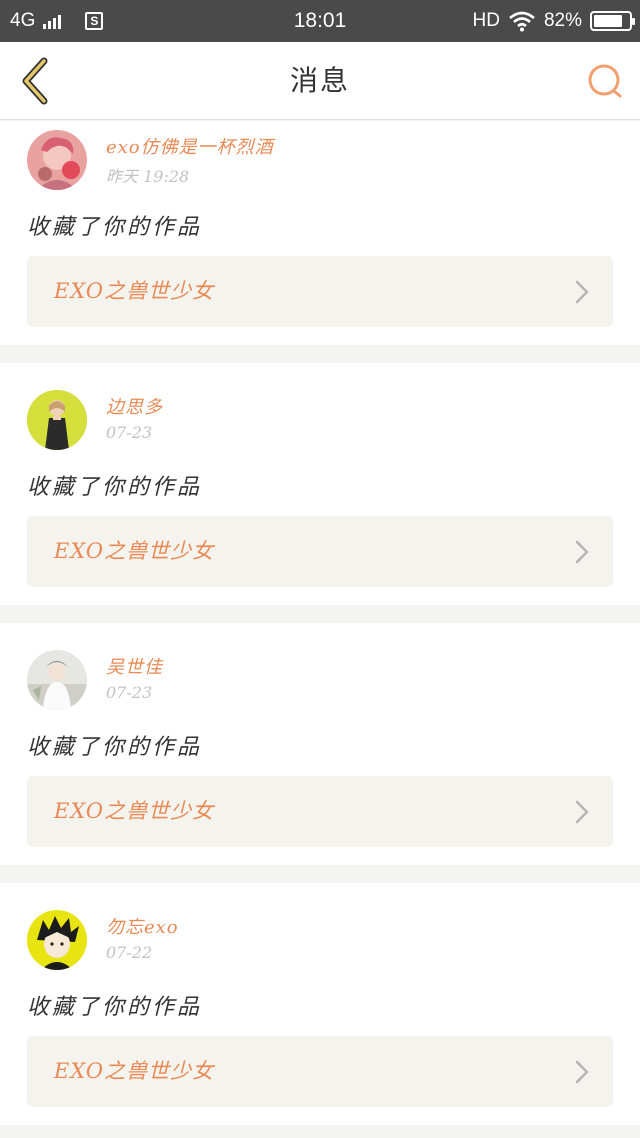 This screenshot has width=640, height=1138. I want to click on avatar-cartoon-image, so click(57, 940).